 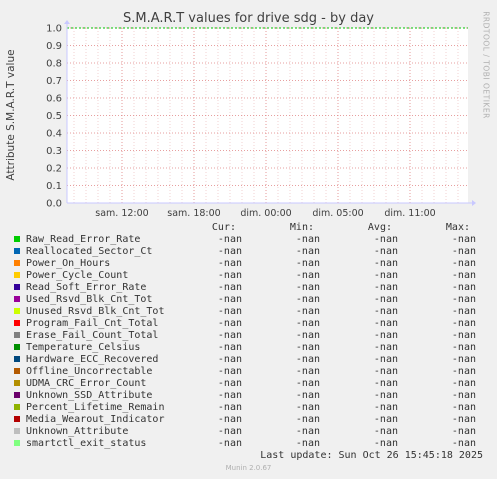 I want to click on legend-header-max: Max:, so click(x=457, y=227).